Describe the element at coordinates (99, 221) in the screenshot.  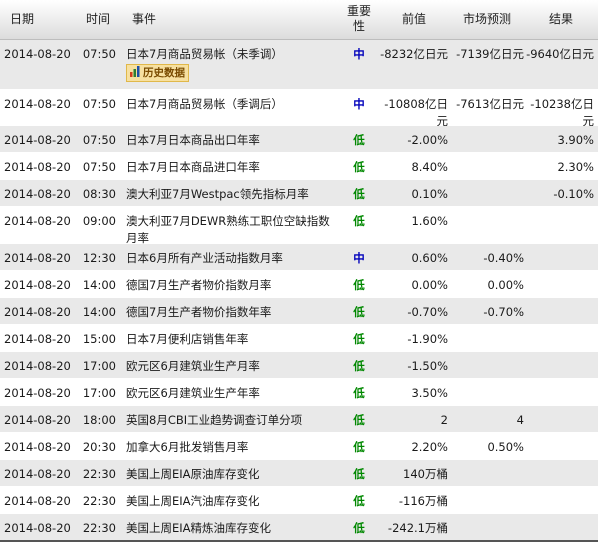
I see `row-time: 09:00` at that location.